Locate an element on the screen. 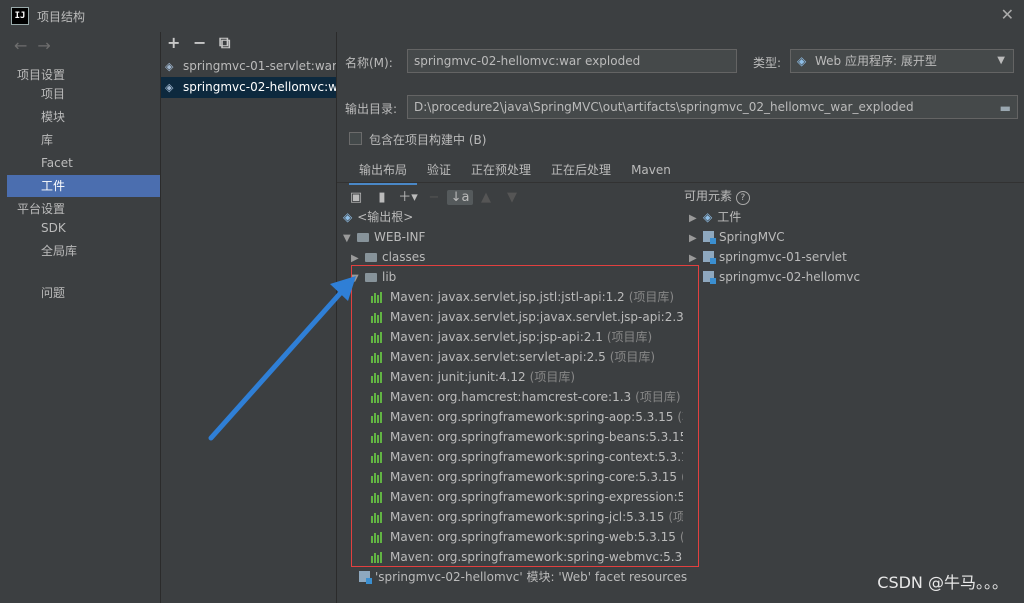 The height and width of the screenshot is (603, 1024). remove-icon: − is located at coordinates (206, 42).